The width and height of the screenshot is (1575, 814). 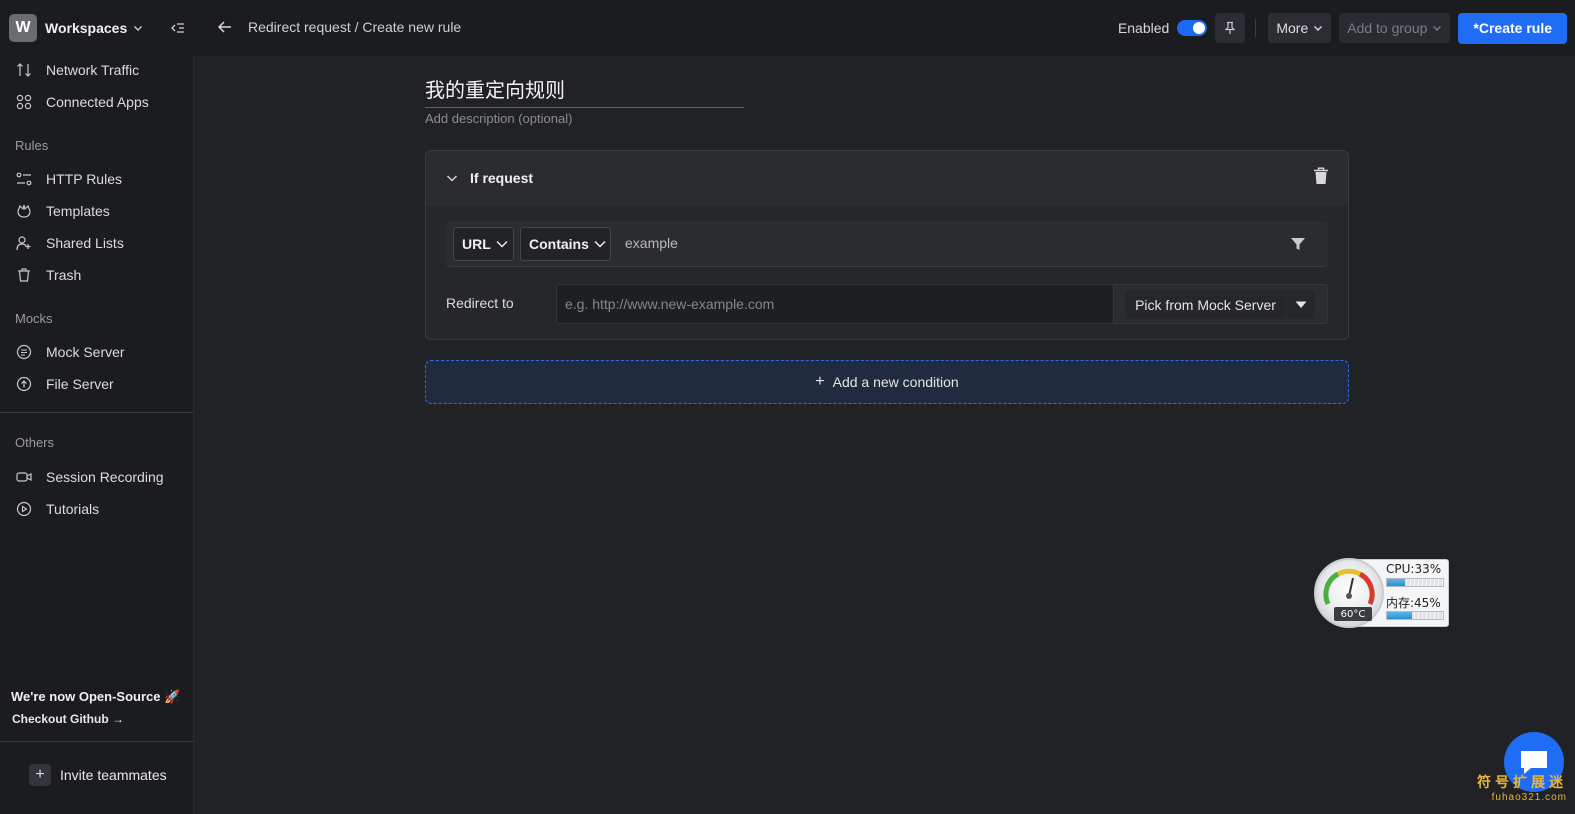 What do you see at coordinates (835, 304) in the screenshot?
I see `redirect-url-input: e.g. http://www.new-example.com` at bounding box center [835, 304].